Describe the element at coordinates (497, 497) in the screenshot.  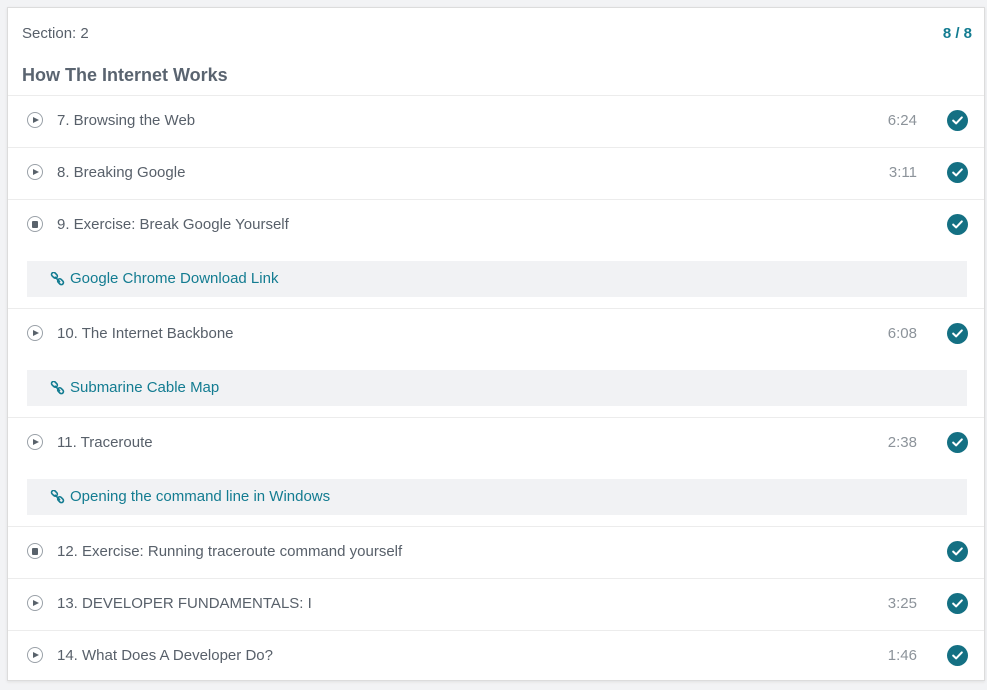
I see `resource-link: Opening the command line in Windows` at that location.